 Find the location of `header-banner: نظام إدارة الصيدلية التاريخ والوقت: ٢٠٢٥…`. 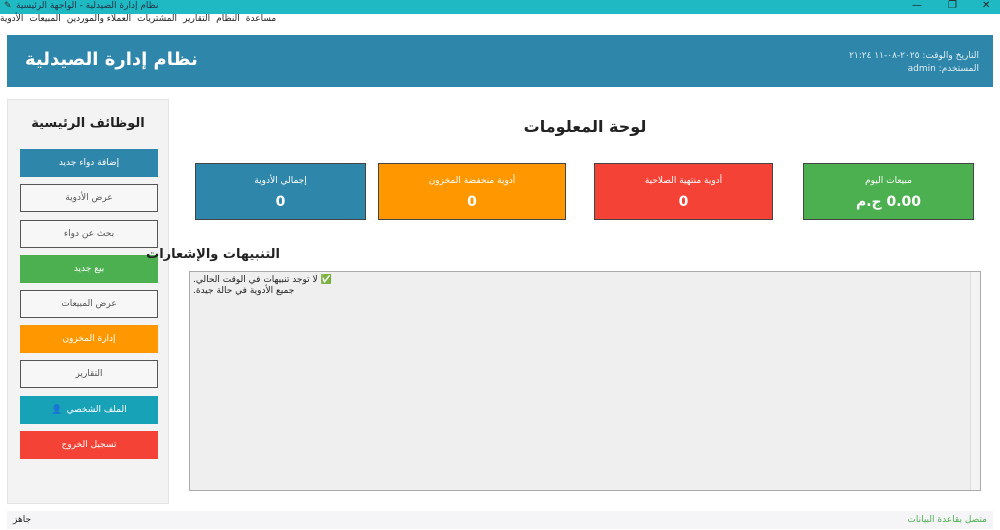

header-banner: نظام إدارة الصيدلية التاريخ والوقت: ٢٠٢٥… is located at coordinates (500, 61).